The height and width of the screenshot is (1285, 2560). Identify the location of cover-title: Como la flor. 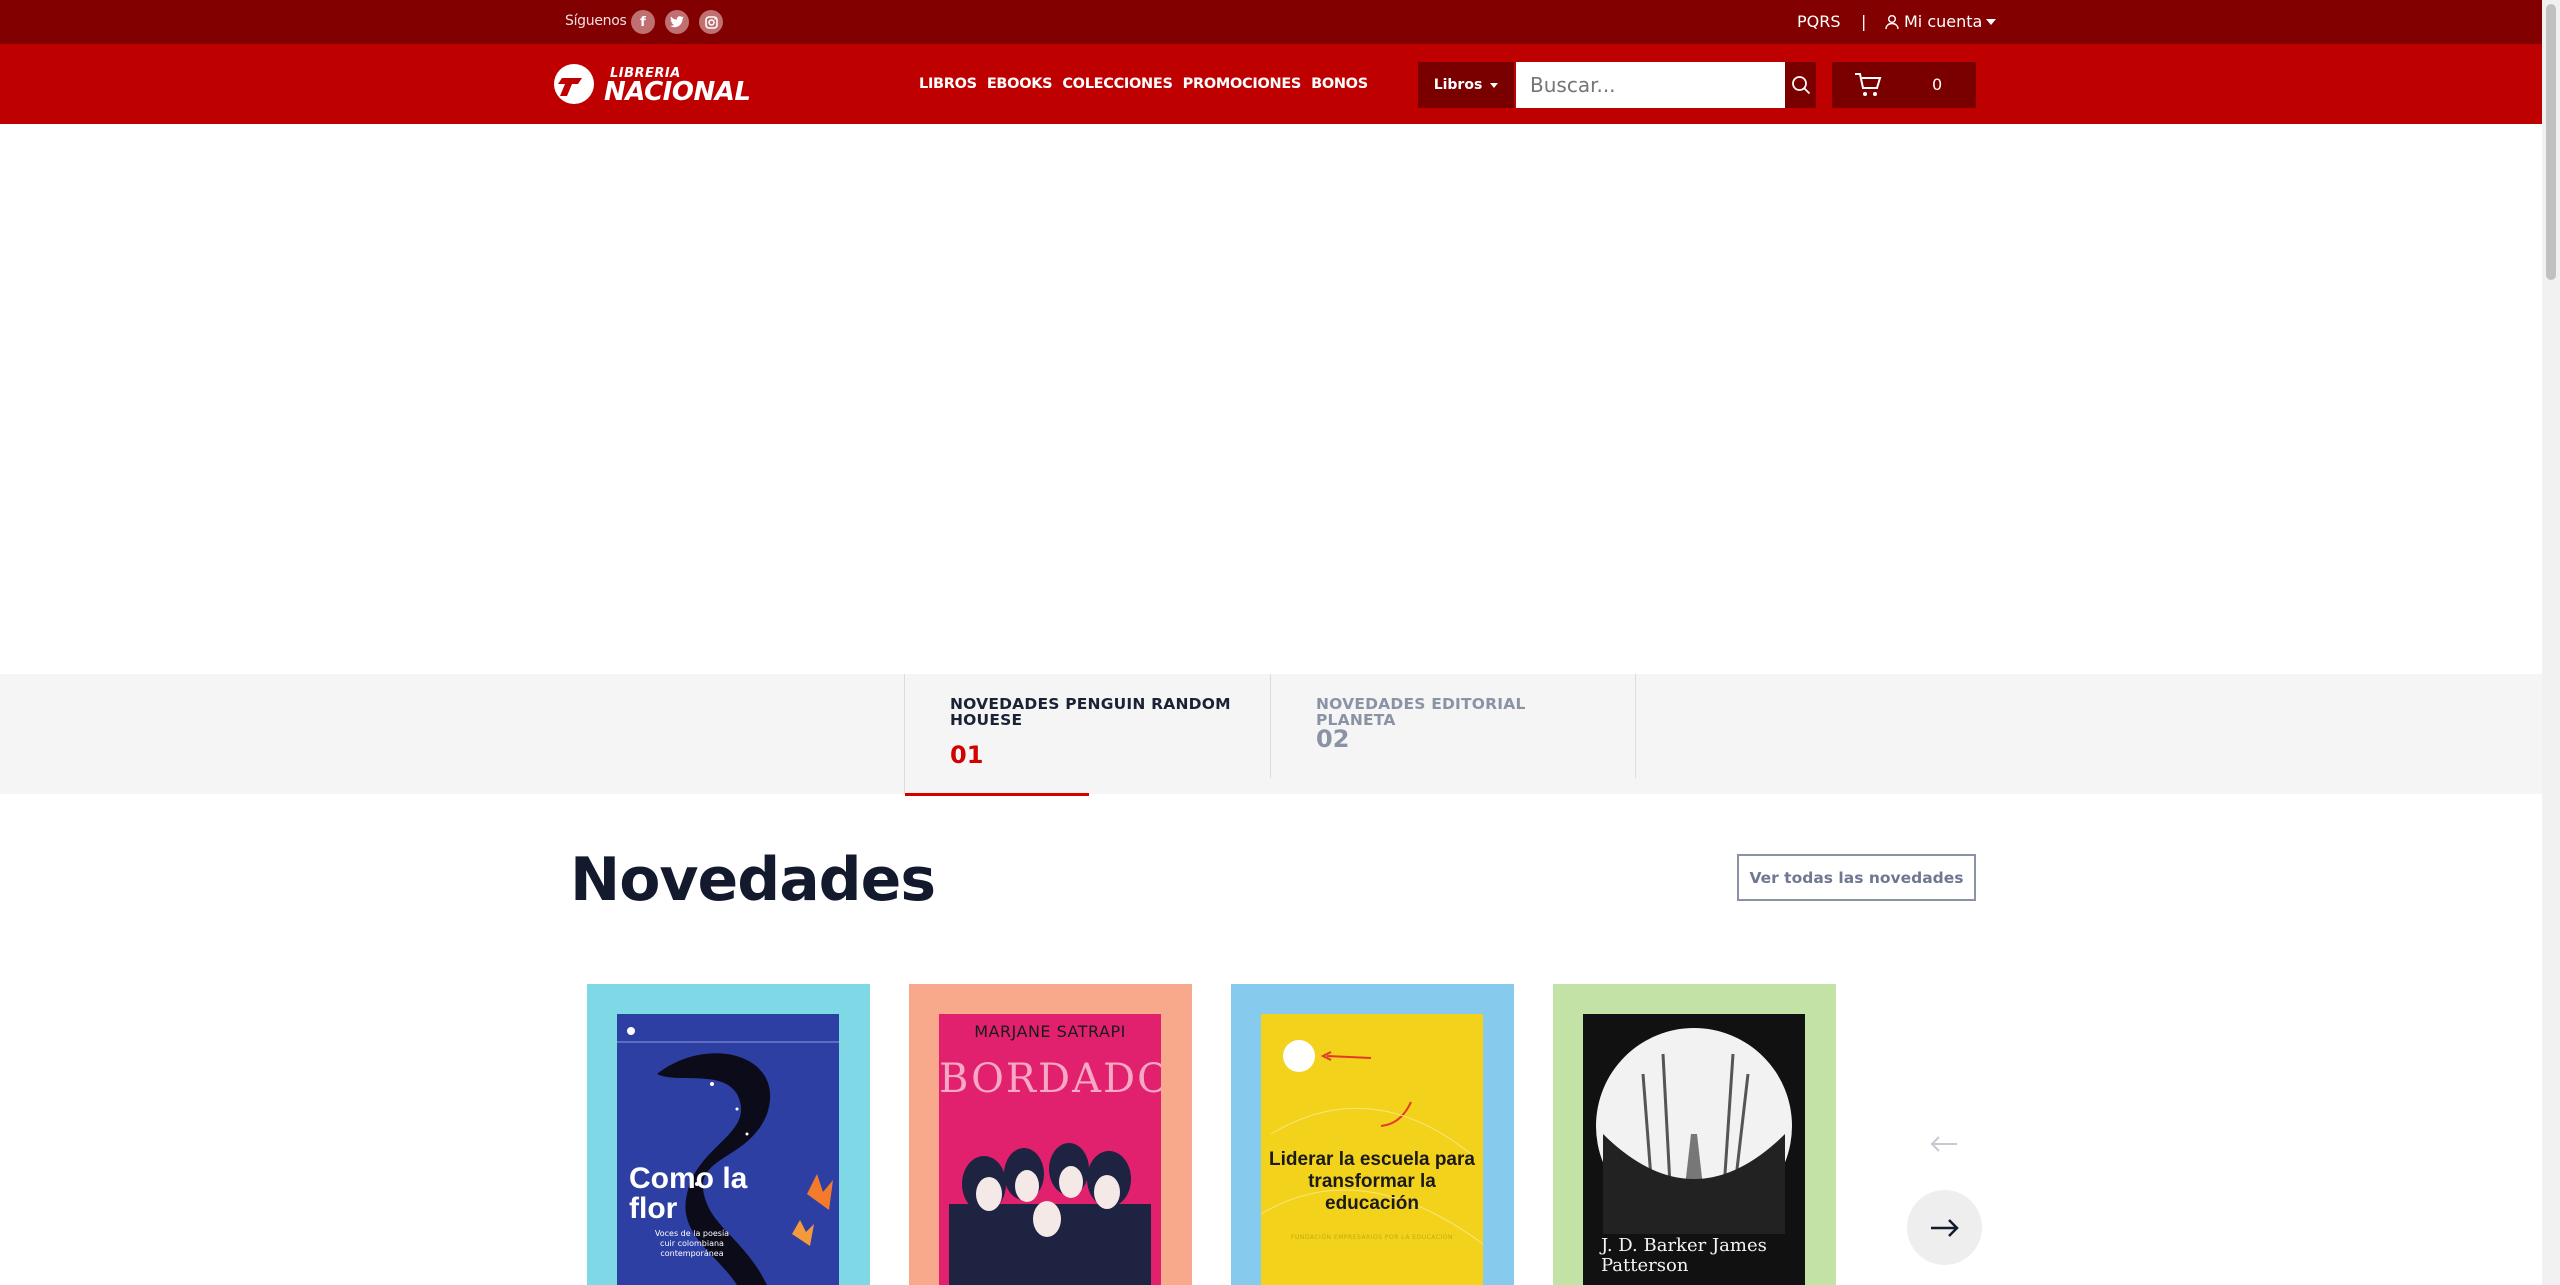
(688, 1193).